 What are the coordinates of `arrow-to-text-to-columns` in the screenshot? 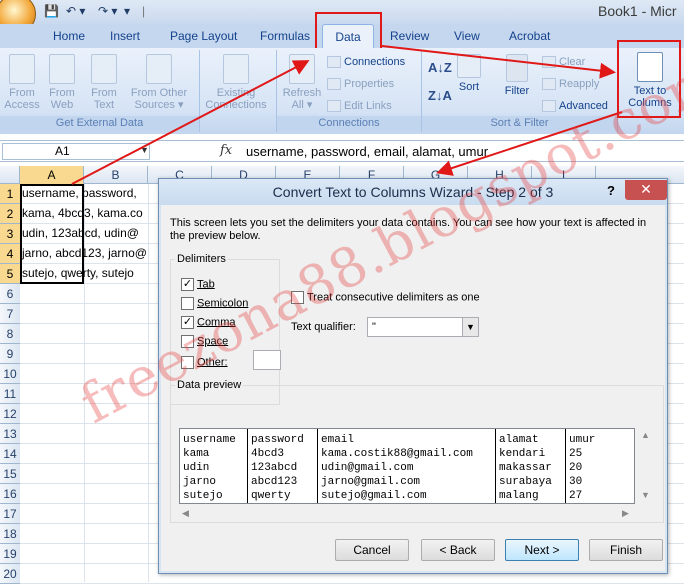 It's located at (498, 62).